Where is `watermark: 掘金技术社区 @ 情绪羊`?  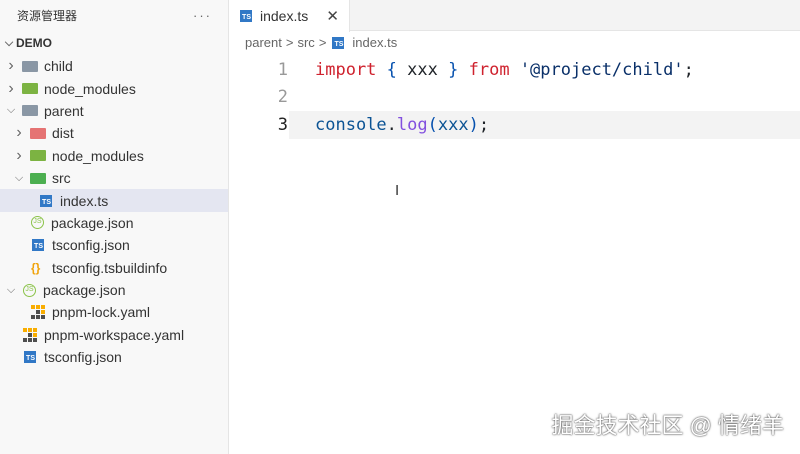 watermark: 掘金技术社区 @ 情绪羊 is located at coordinates (667, 425).